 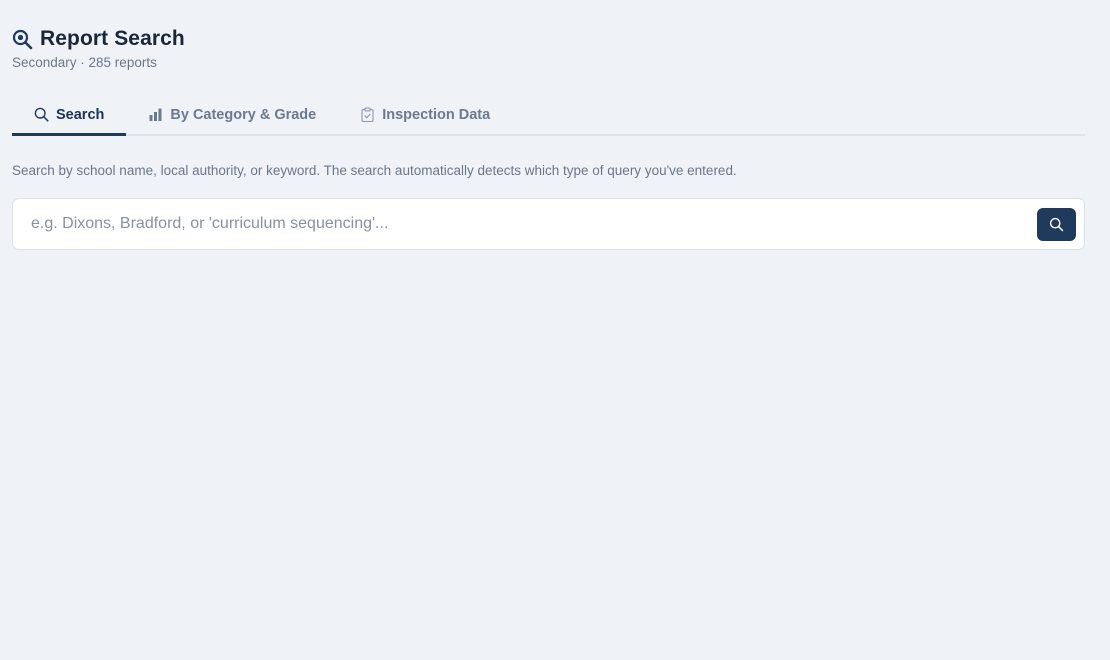 I want to click on page-header: Report Search Secondary · 285 reports, so click(x=548, y=35).